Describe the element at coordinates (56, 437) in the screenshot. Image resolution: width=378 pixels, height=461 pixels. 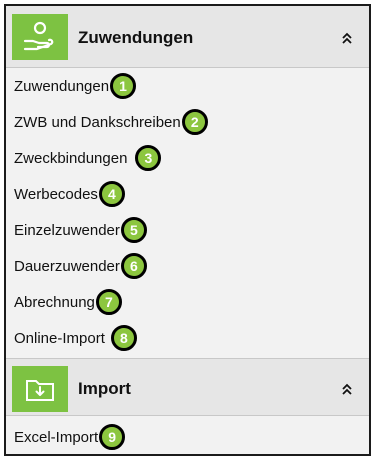
I see `menu-item-label: Excel-Import` at that location.